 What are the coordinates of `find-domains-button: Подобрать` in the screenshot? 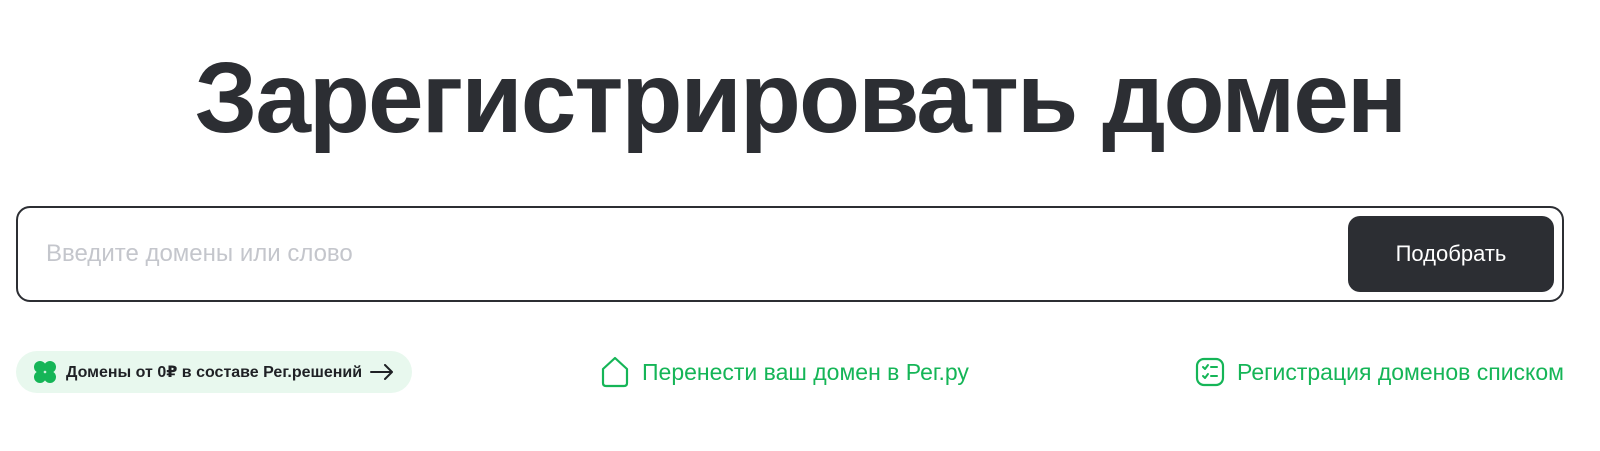 It's located at (1451, 254).